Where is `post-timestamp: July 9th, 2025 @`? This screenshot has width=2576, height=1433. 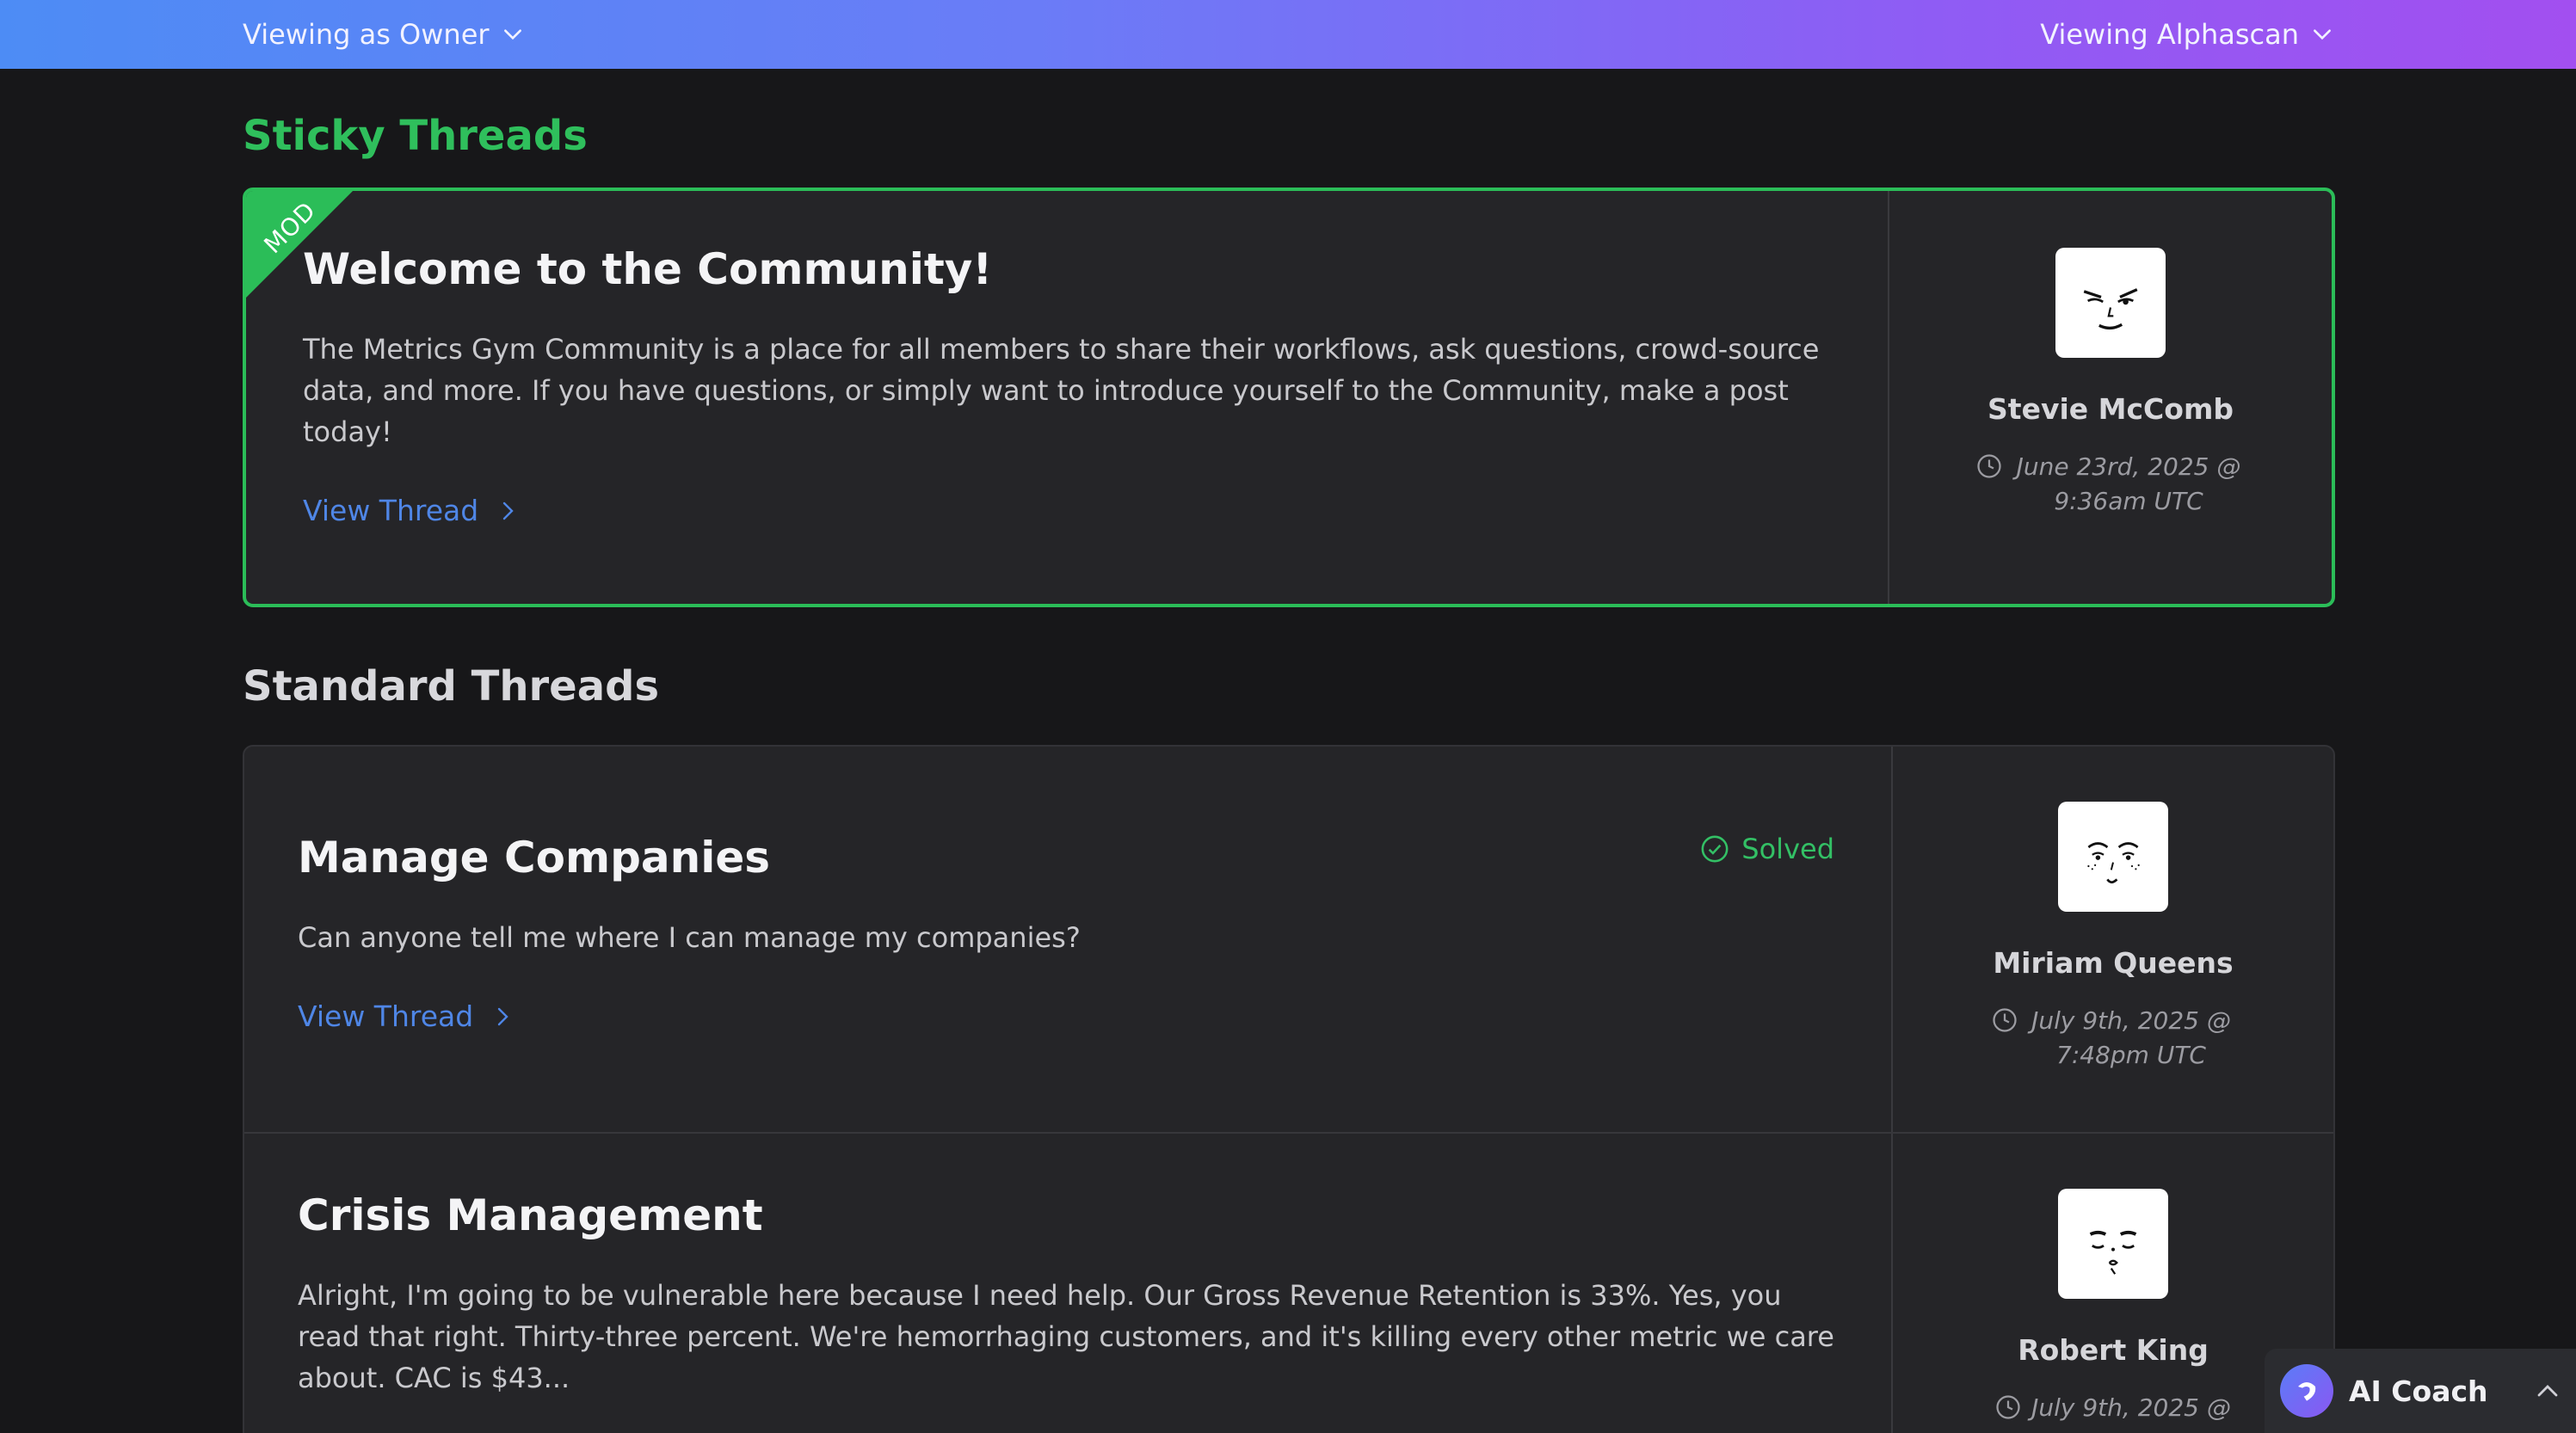 post-timestamp: July 9th, 2025 @ is located at coordinates (2113, 1408).